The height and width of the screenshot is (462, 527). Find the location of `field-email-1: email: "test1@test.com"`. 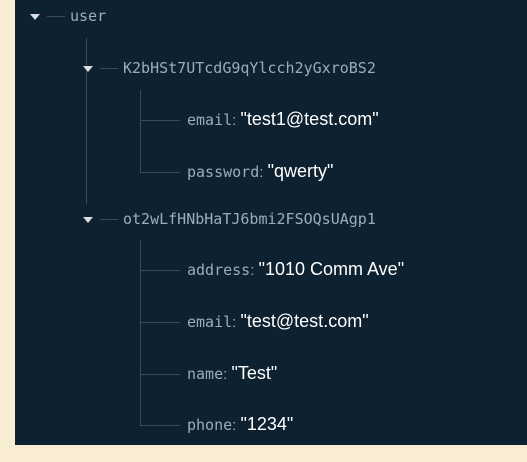

field-email-1: email: "test1@test.com" is located at coordinates (283, 120).